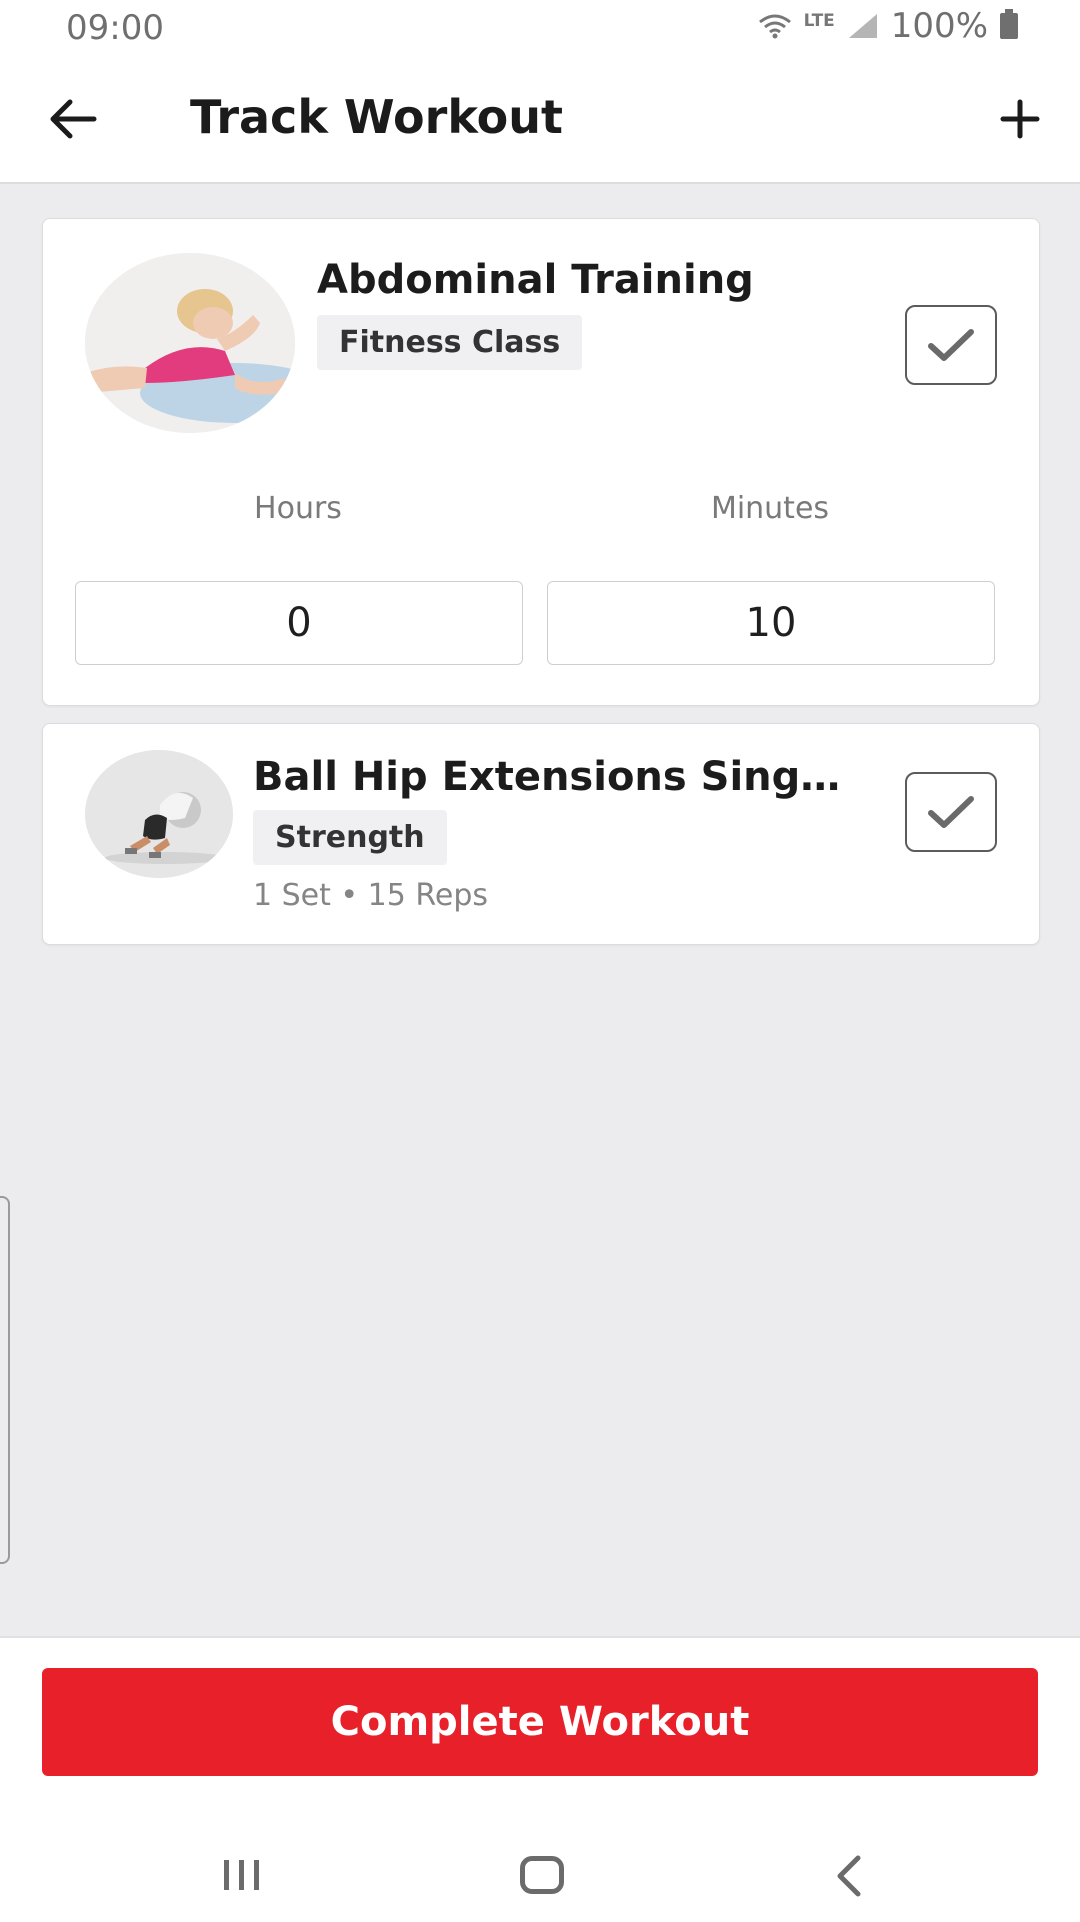 This screenshot has height=1922, width=1080. What do you see at coordinates (770, 508) in the screenshot?
I see `minutes-label: Minutes` at bounding box center [770, 508].